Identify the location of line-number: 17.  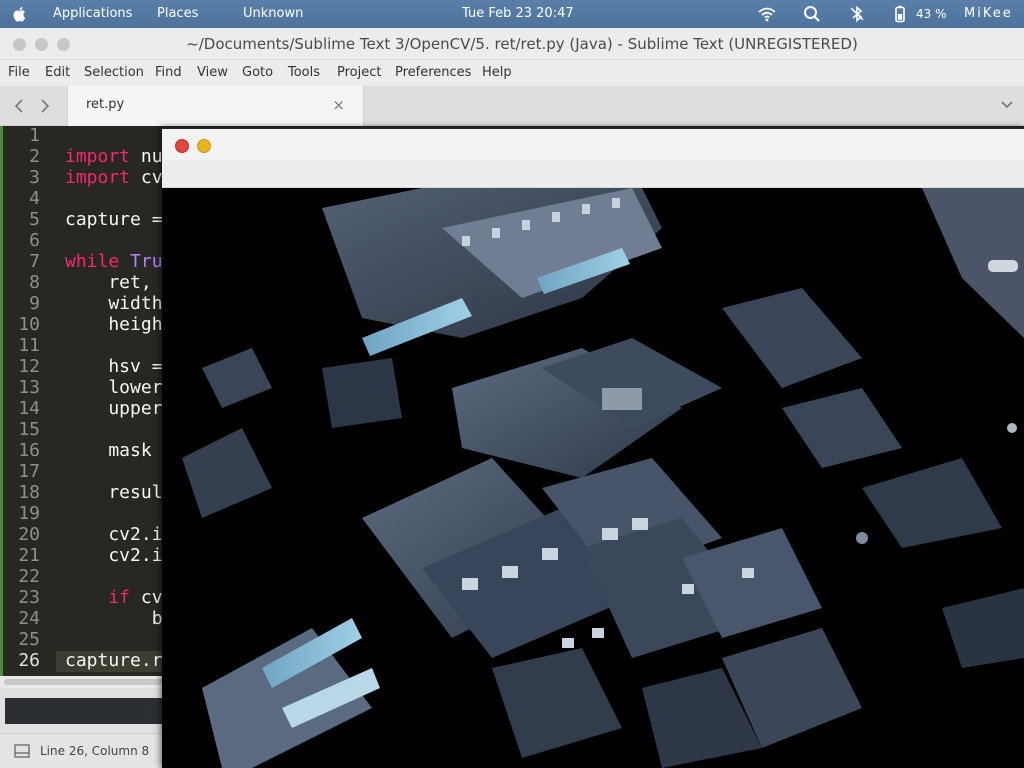
(29, 471).